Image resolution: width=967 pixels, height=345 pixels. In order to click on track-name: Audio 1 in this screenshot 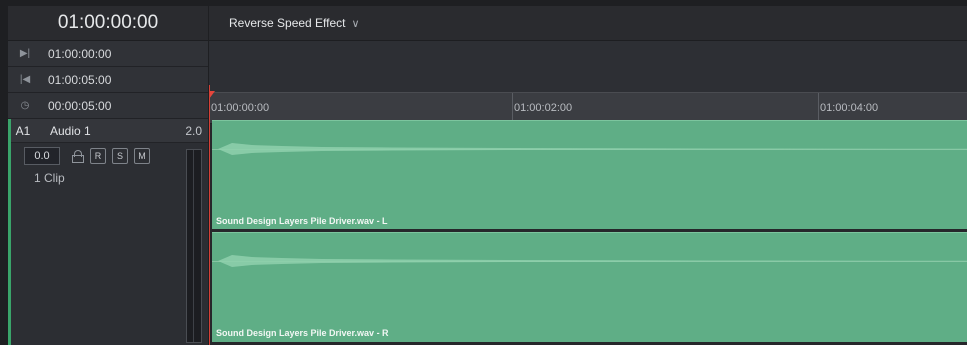, I will do `click(105, 131)`.